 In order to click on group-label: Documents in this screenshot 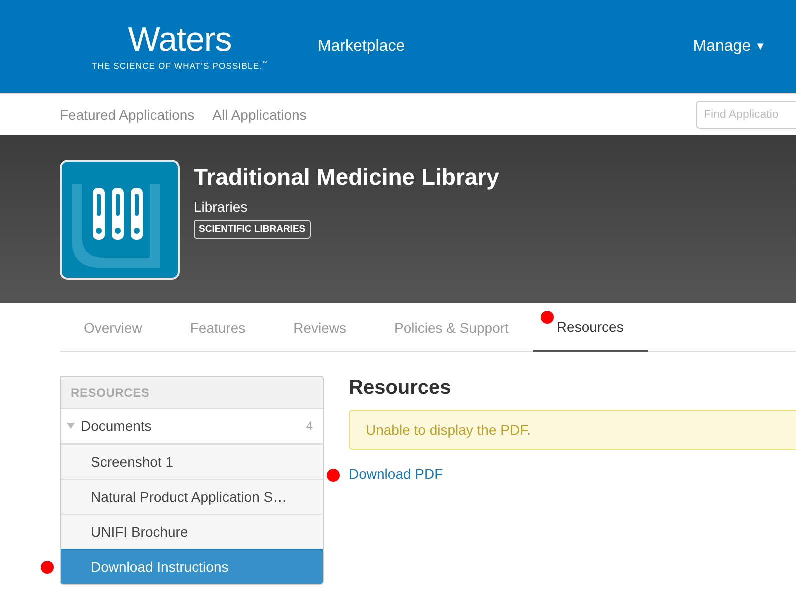, I will do `click(116, 426)`.